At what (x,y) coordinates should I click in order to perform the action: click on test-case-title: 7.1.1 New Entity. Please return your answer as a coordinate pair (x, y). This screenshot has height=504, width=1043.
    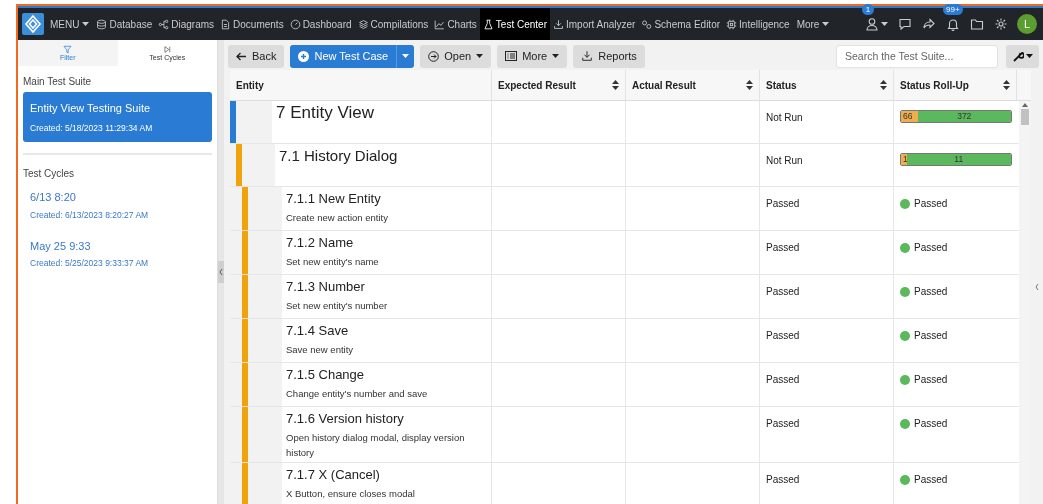
    Looking at the image, I should click on (384, 199).